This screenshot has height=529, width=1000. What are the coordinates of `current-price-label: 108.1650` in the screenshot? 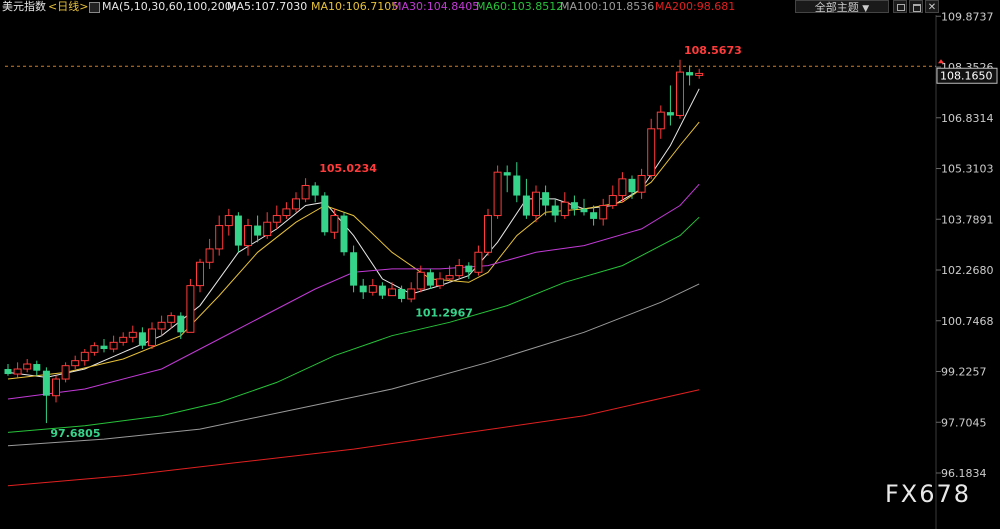 It's located at (966, 75).